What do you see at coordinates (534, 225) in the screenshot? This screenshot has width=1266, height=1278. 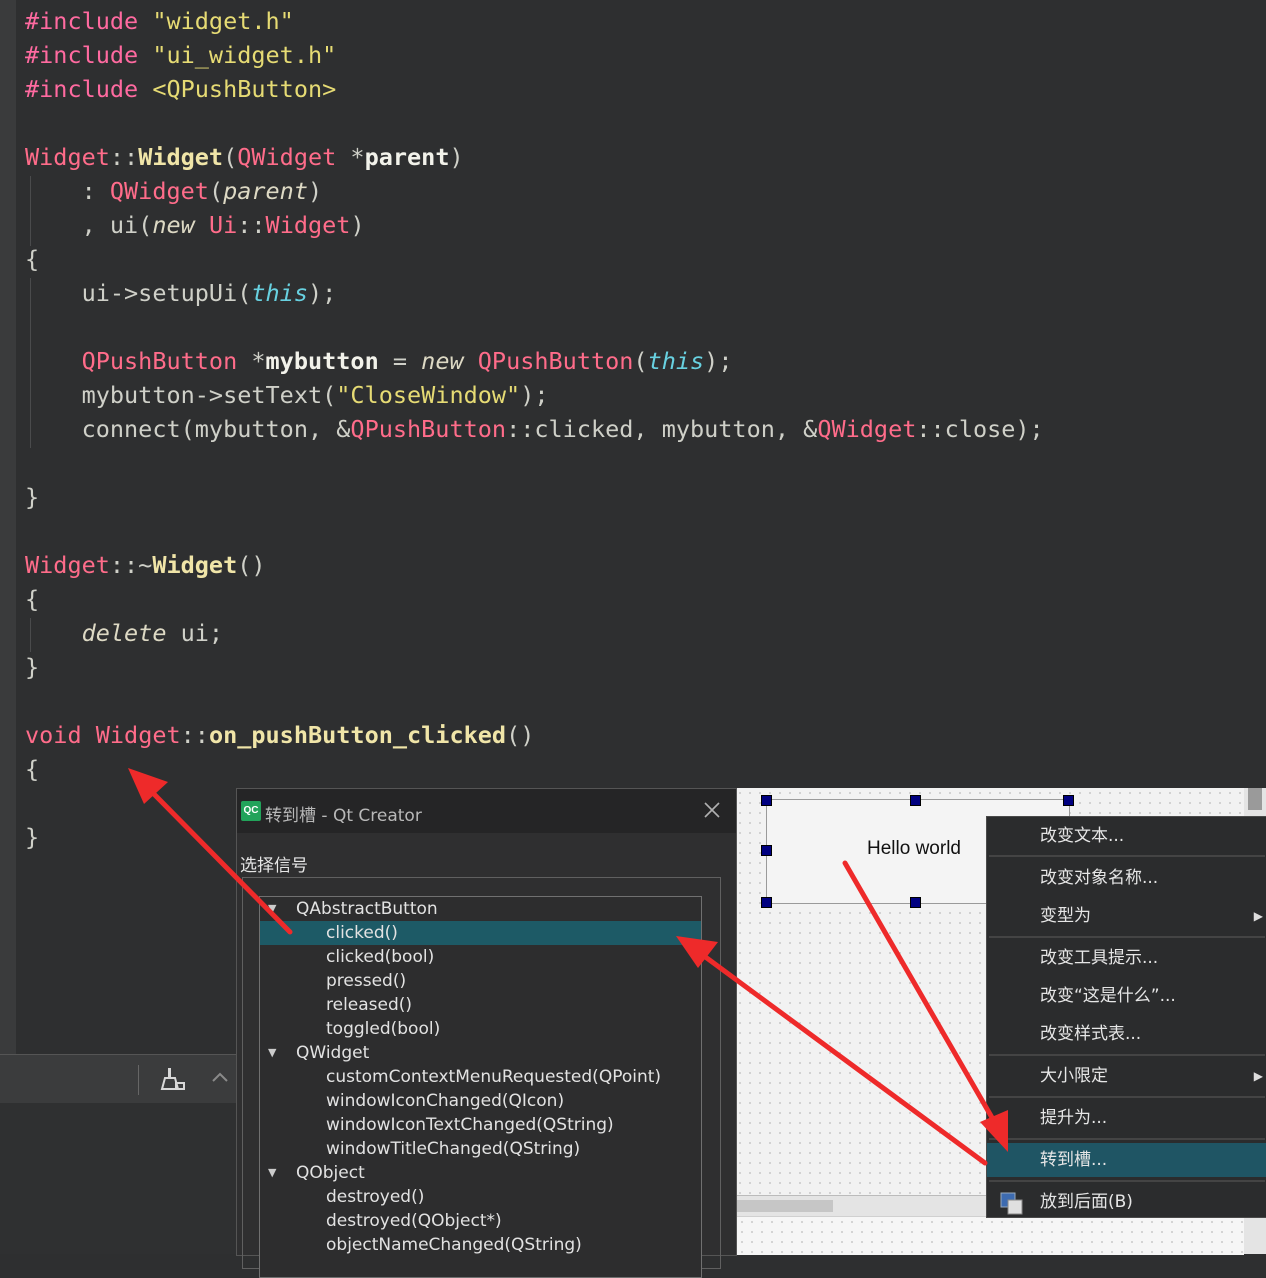 I see `code-line: , ui(new Ui::Widget)` at bounding box center [534, 225].